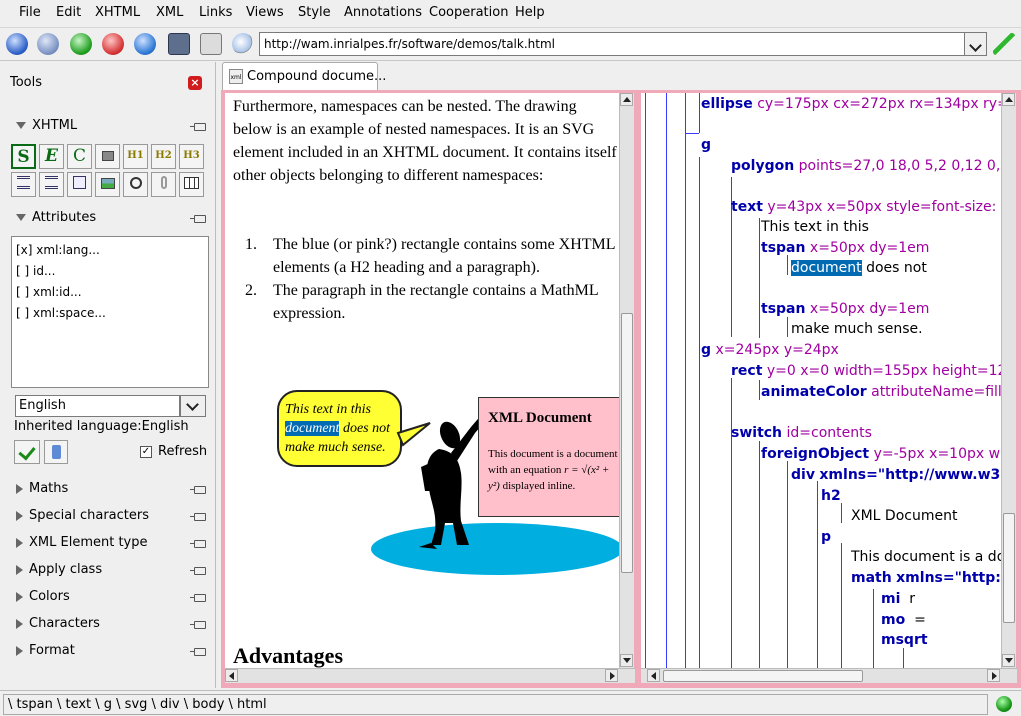  I want to click on struct-line: div xmlns="http://www.w3.org, so click(896, 475).